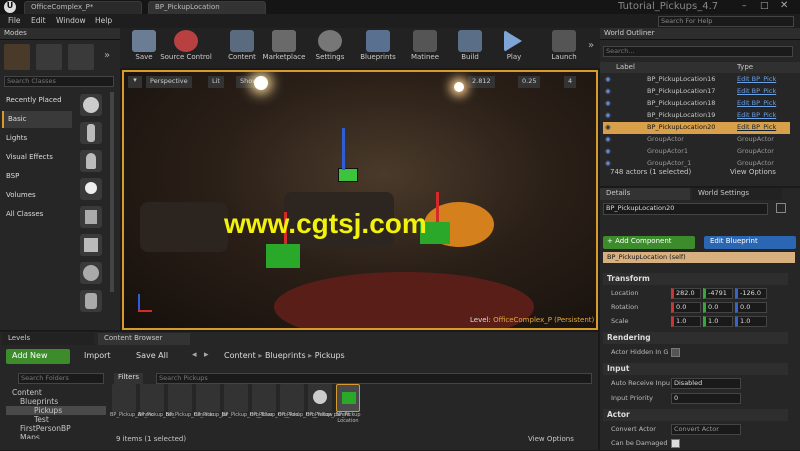 This screenshot has height=451, width=800. Describe the element at coordinates (91, 217) in the screenshot. I see `player-start-icon` at that location.